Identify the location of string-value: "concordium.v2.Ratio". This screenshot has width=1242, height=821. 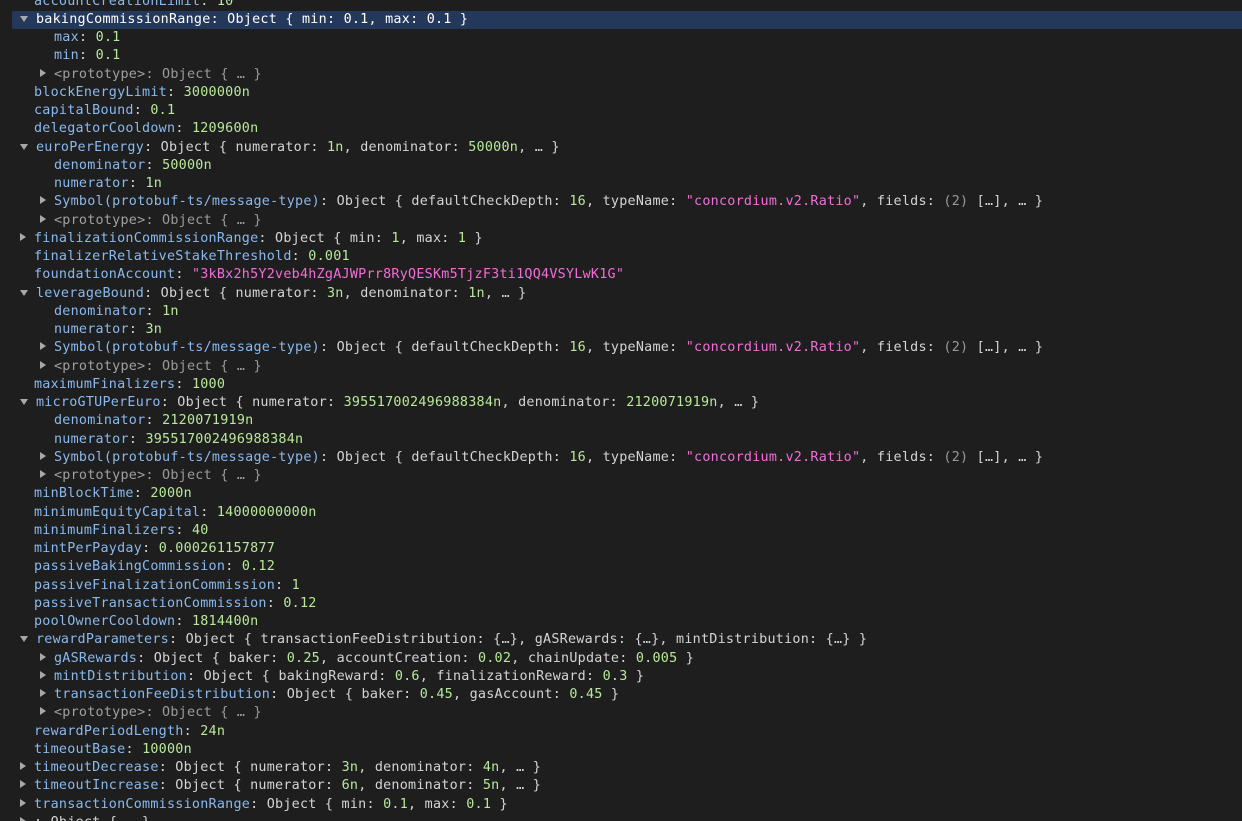
(773, 202).